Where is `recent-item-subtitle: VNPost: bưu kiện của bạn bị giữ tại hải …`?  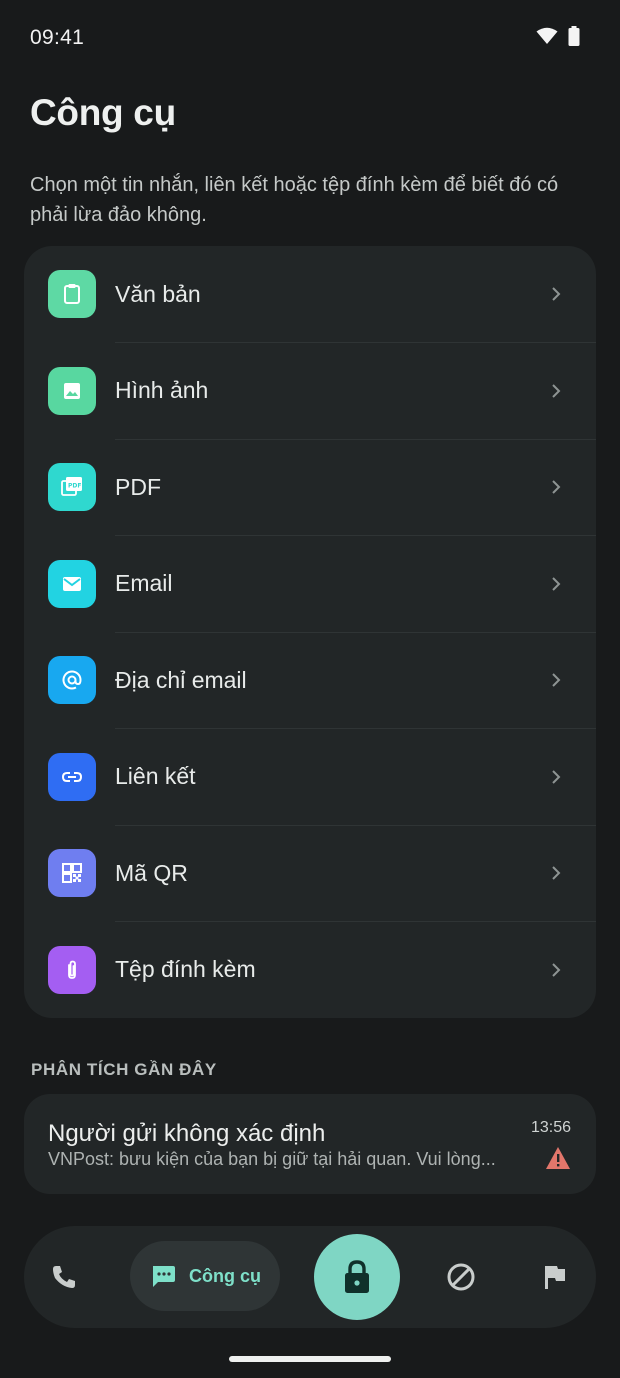 recent-item-subtitle: VNPost: bưu kiện của bạn bị giữ tại hải … is located at coordinates (272, 1159).